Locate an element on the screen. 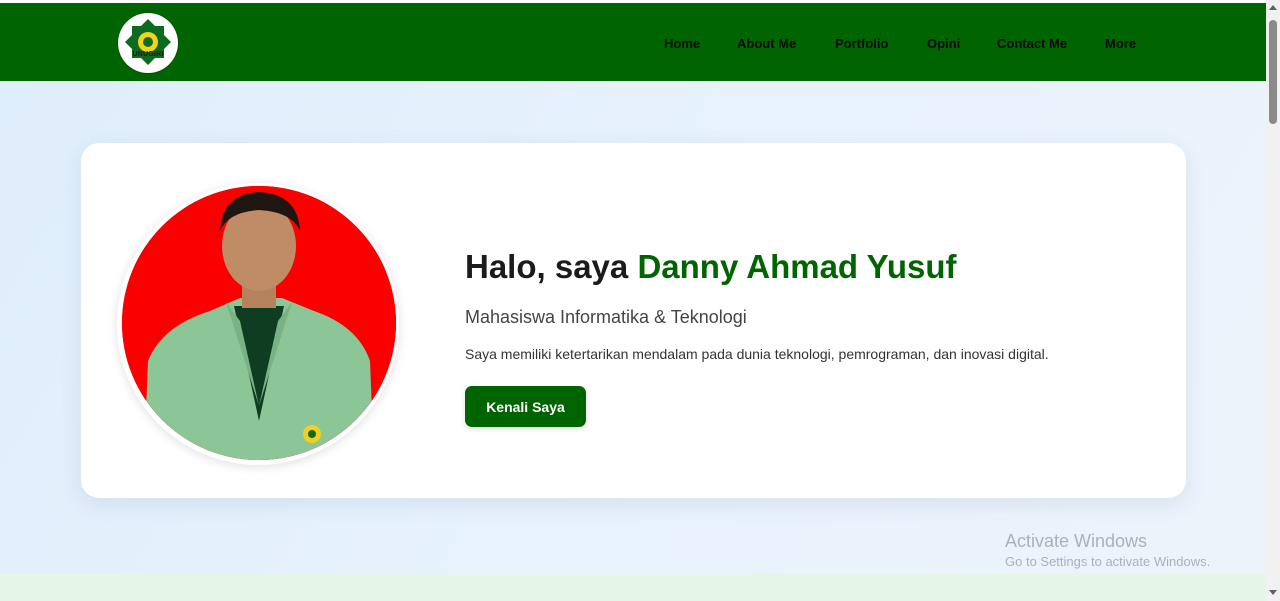  person-portrait-icon is located at coordinates (259, 323).